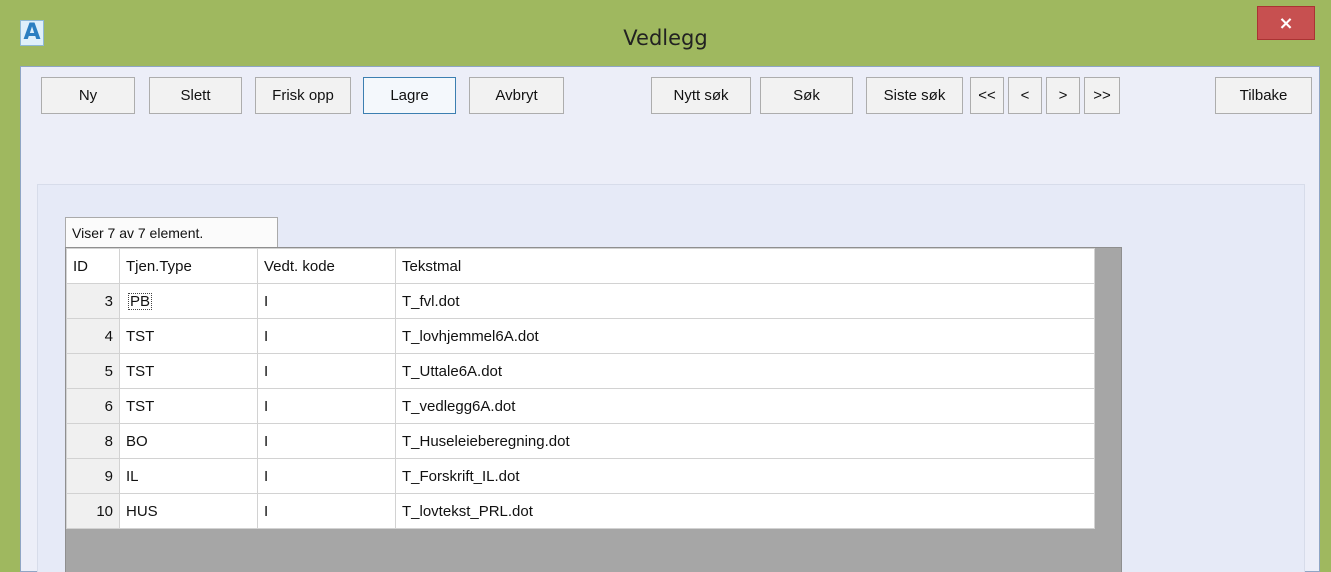 This screenshot has width=1331, height=572. I want to click on column-header-id: ID, so click(93, 266).